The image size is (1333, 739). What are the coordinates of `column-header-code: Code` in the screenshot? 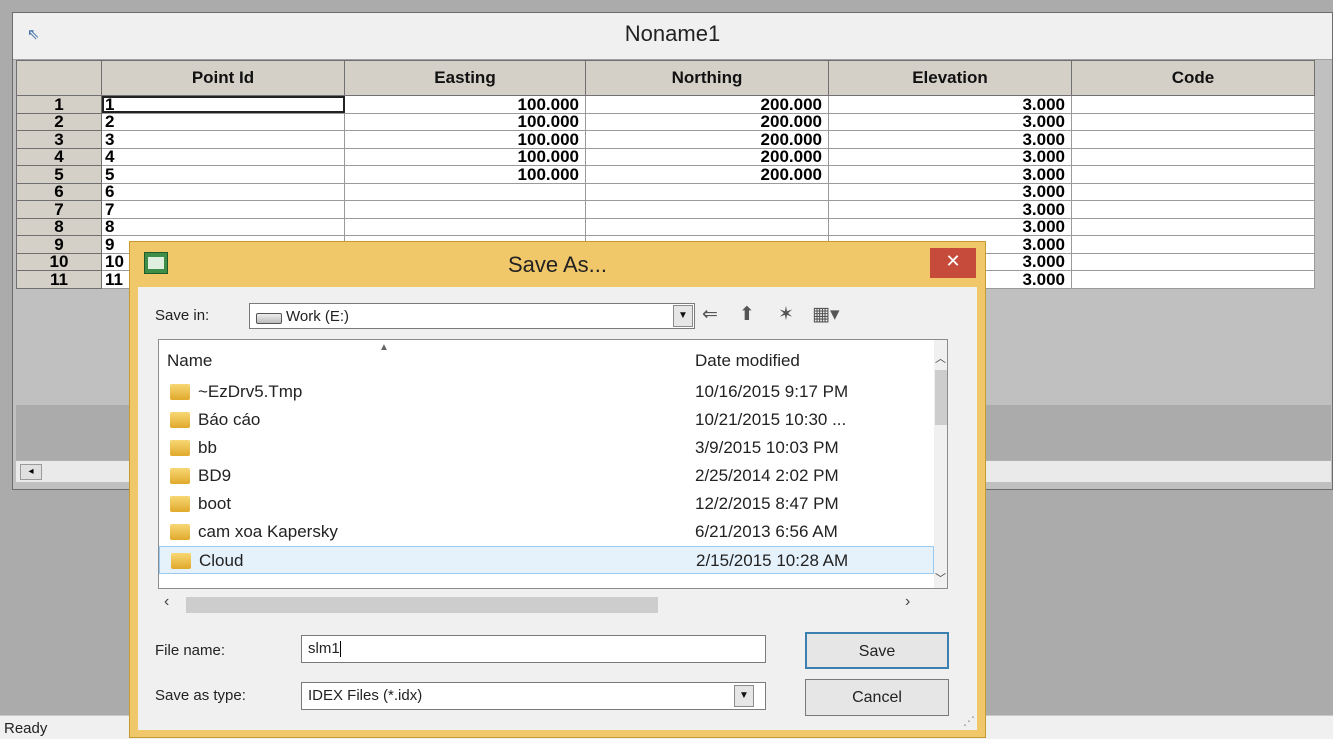 It's located at (1193, 78).